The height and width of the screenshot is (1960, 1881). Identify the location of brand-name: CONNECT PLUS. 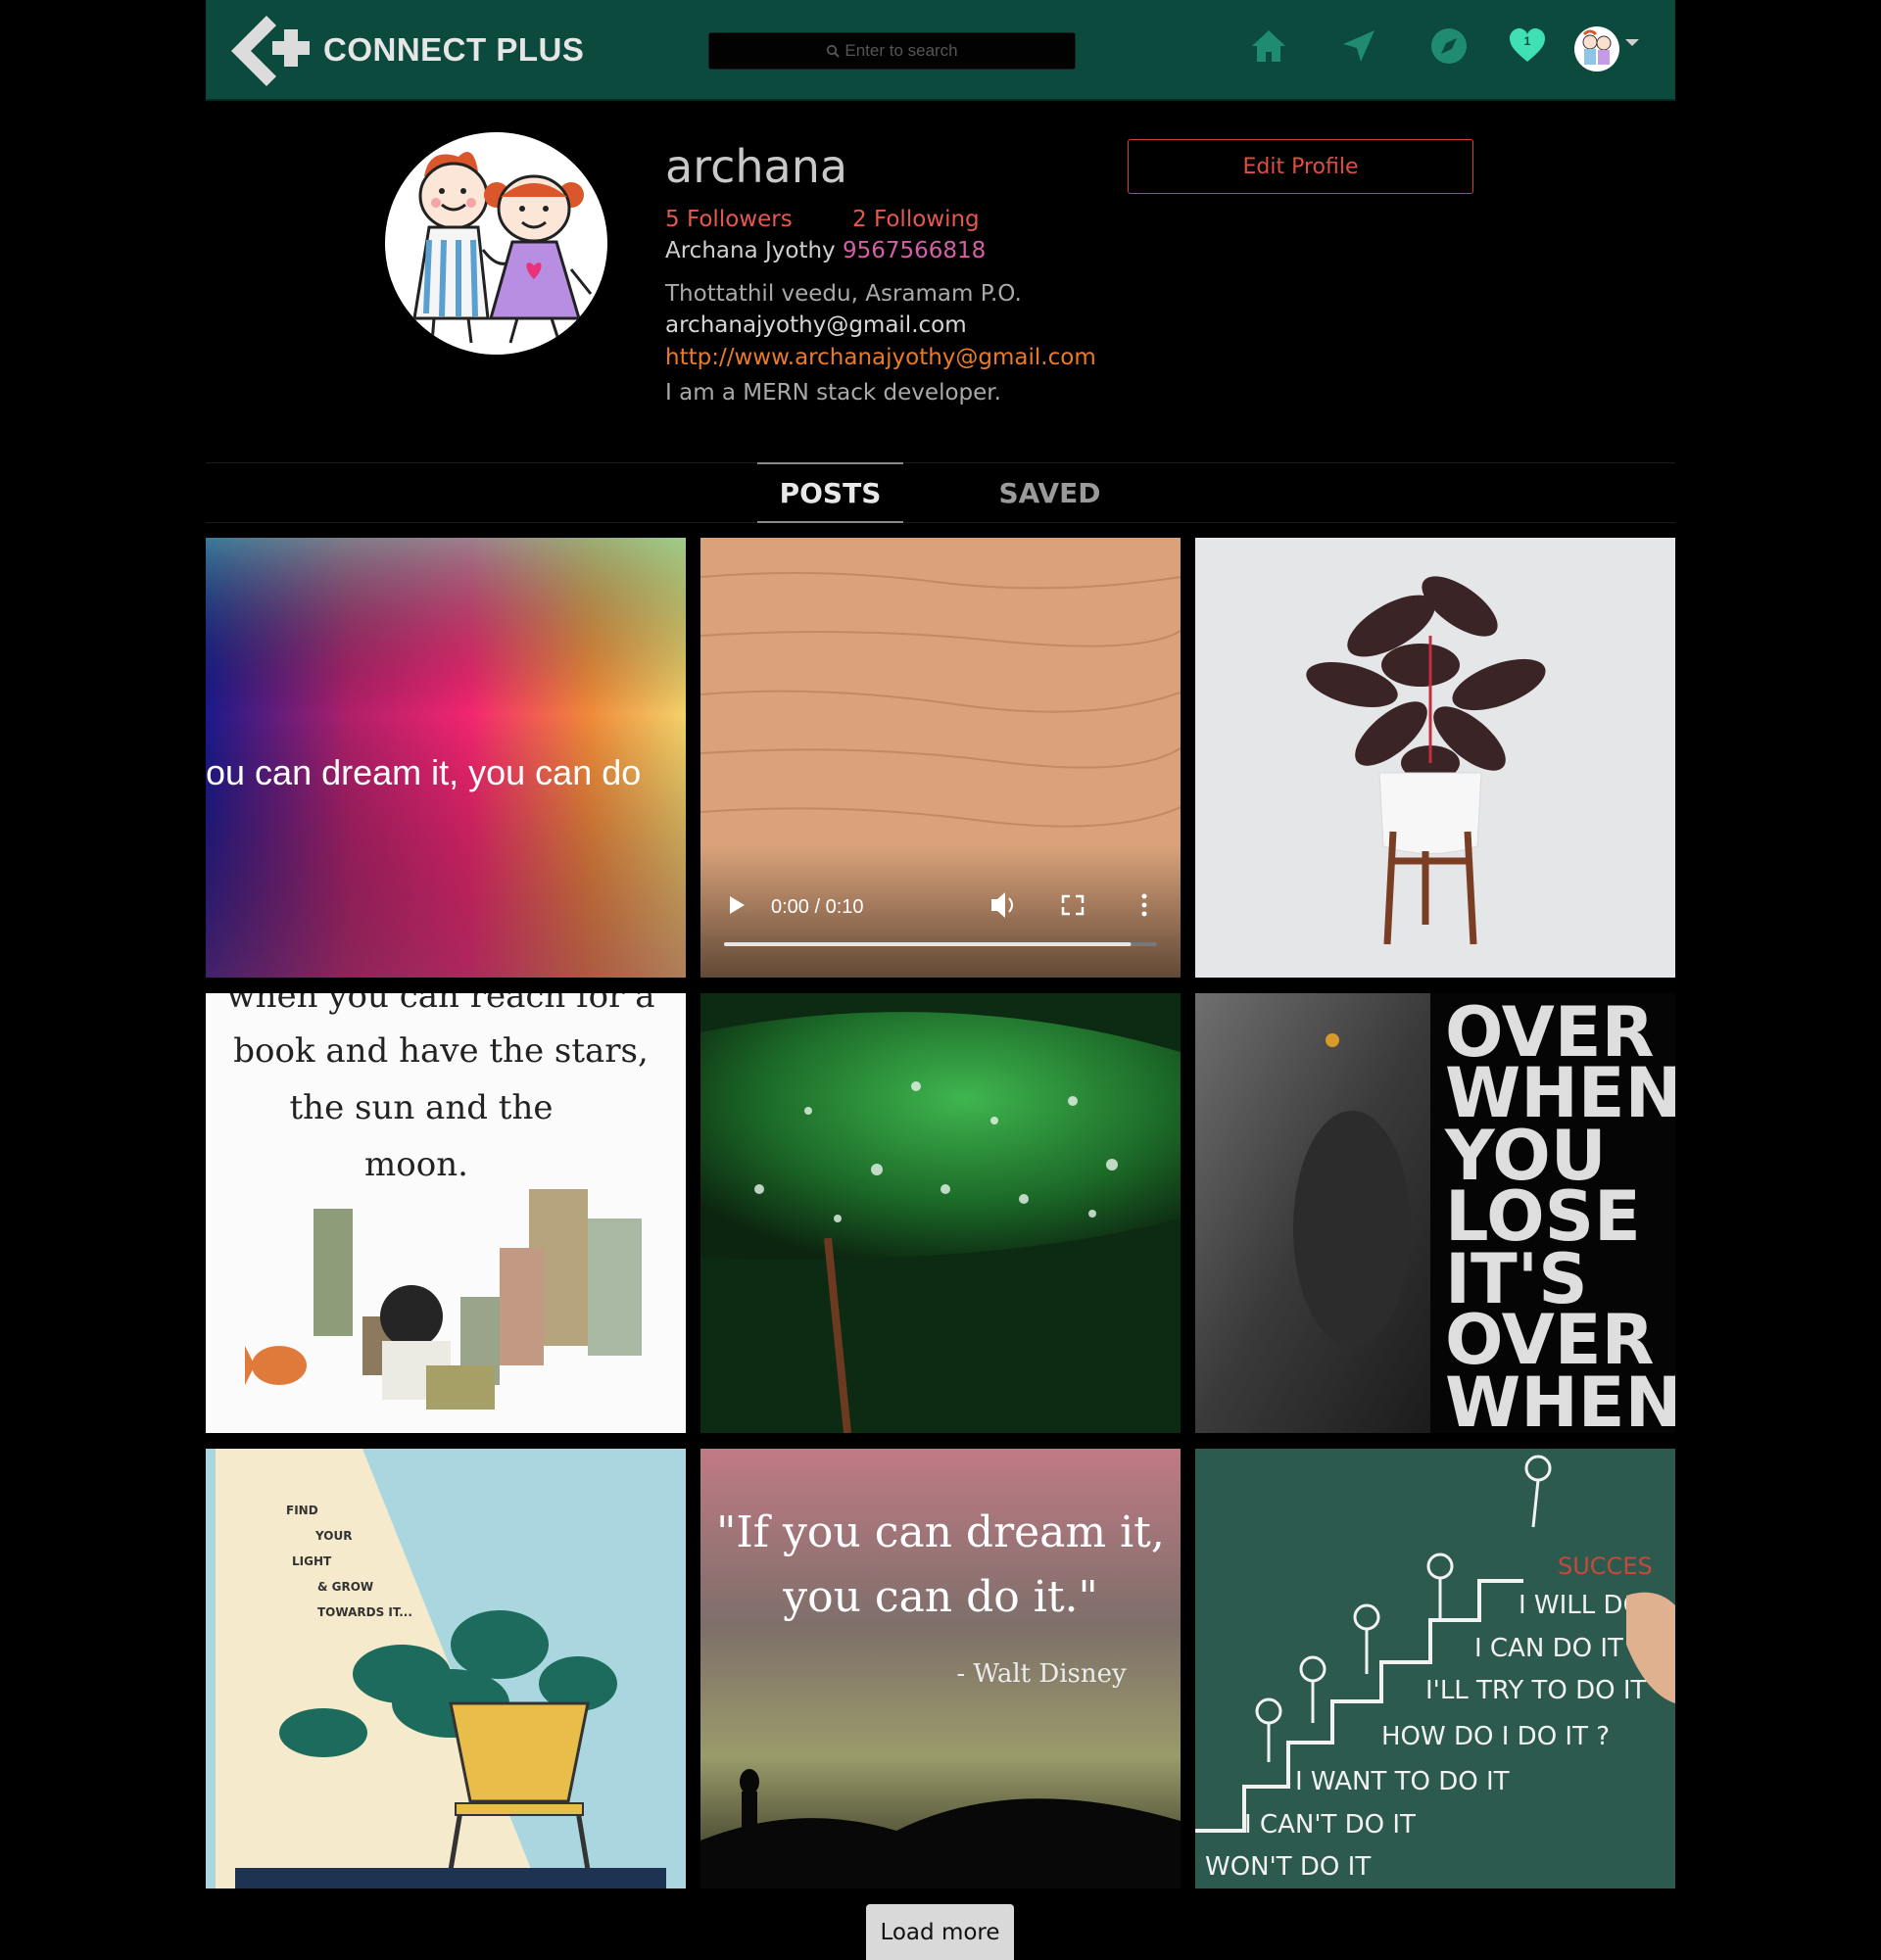
(453, 50).